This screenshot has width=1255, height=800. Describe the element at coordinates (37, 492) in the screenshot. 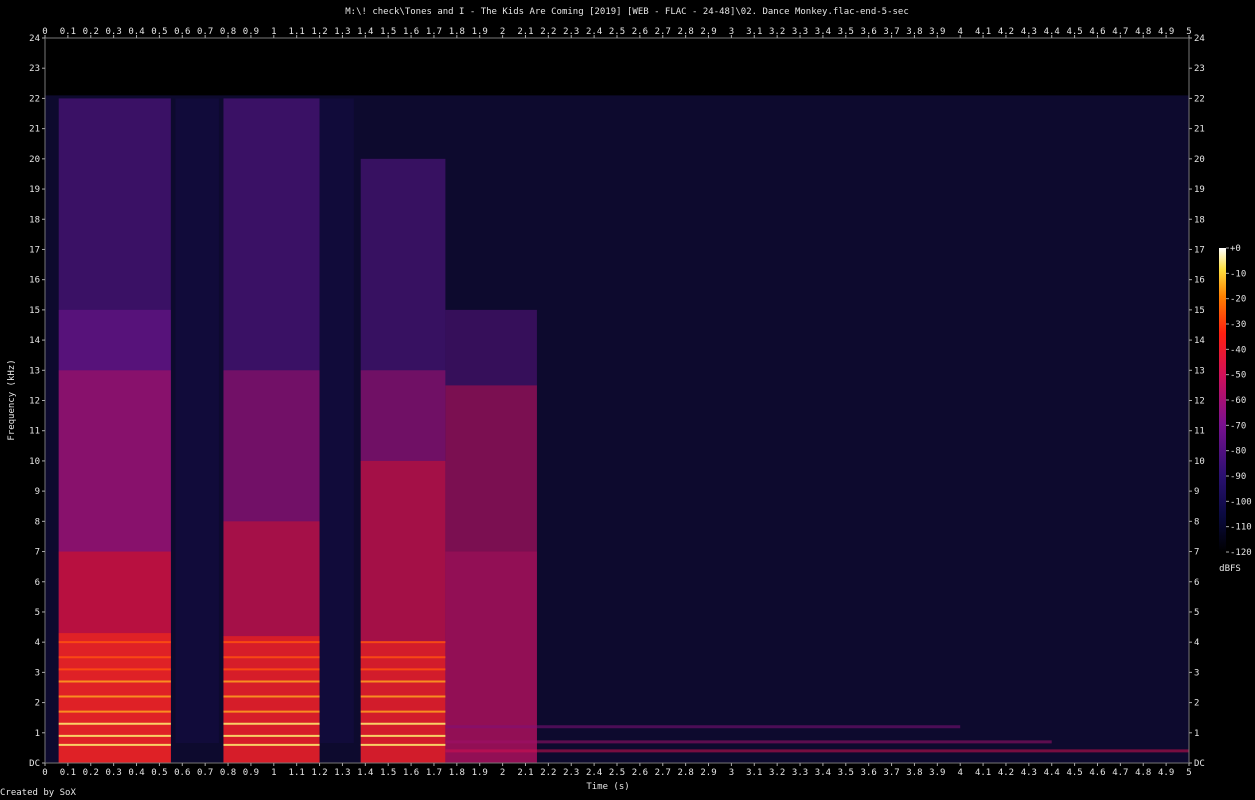

I see `y-tick-label: 9` at that location.